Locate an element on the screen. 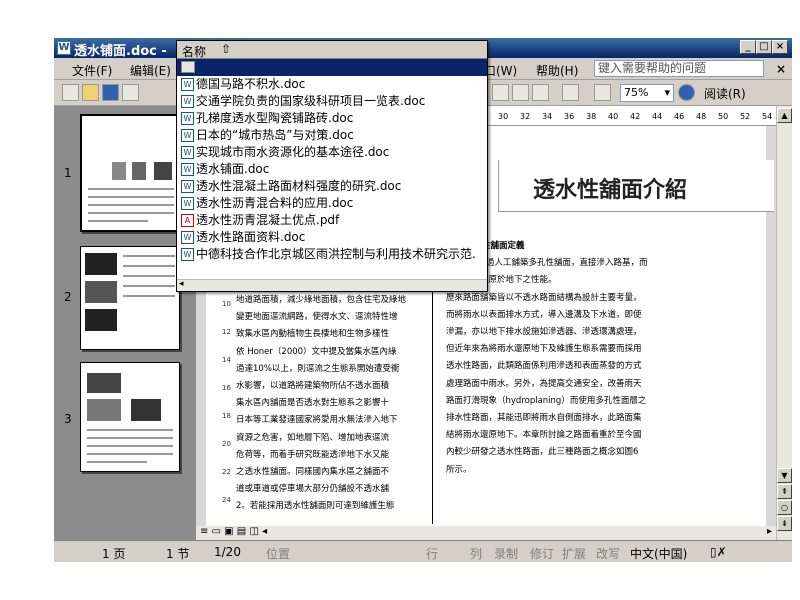 This screenshot has height=600, width=800. view-mode-buttons: ≡ ▭ ▣ ▤ ◫ ◂ is located at coordinates (233, 531).